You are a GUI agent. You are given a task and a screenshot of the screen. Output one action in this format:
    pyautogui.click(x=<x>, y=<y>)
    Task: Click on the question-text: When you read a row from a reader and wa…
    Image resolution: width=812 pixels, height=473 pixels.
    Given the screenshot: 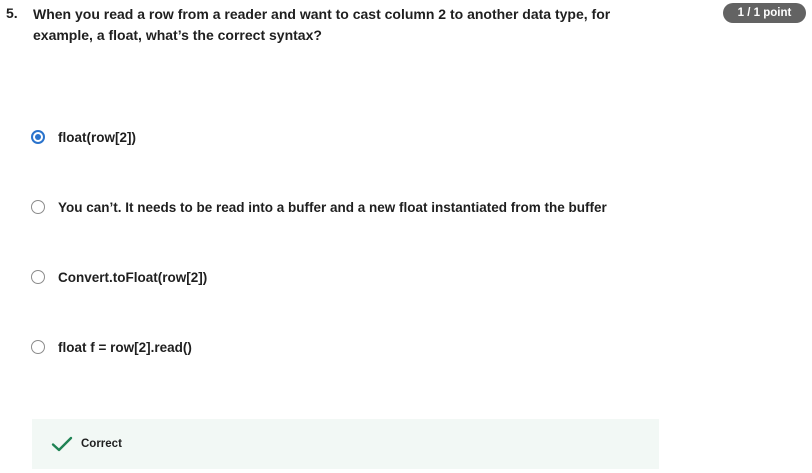 What is the action you would take?
    pyautogui.click(x=322, y=24)
    